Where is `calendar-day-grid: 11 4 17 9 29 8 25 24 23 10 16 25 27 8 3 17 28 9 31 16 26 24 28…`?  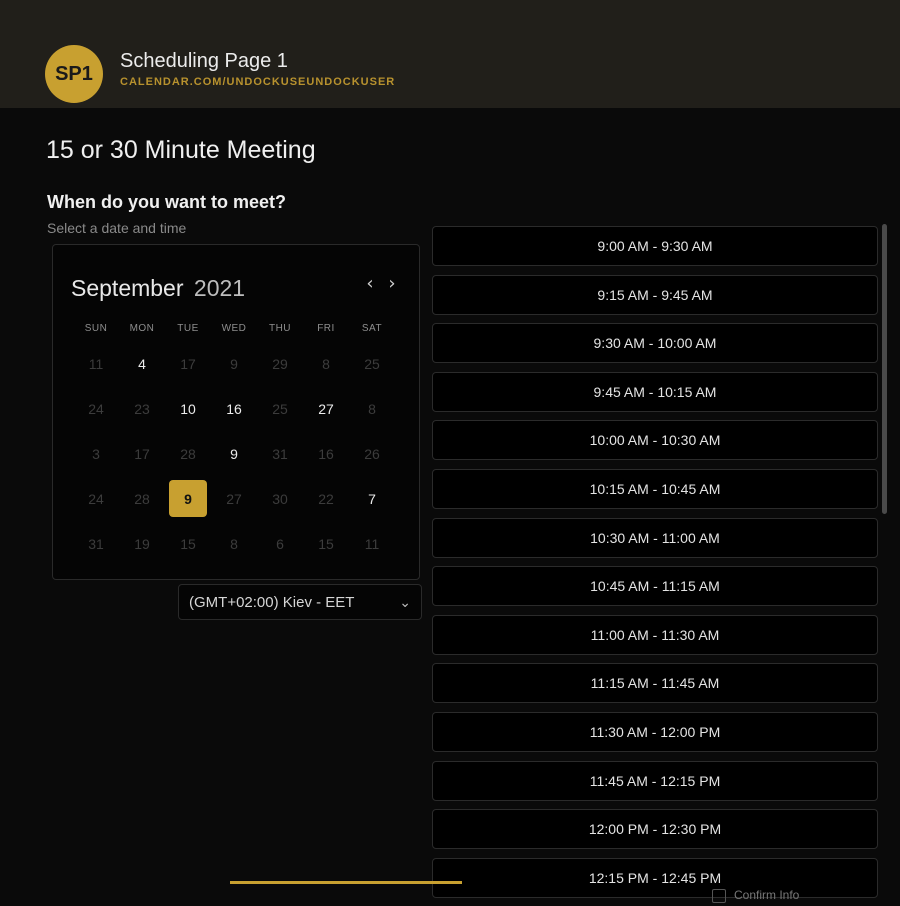
calendar-day-grid: 11 4 17 9 29 8 25 24 23 10 16 25 27 8 3 17 28 9 31 16 26 24 28… is located at coordinates (234, 453).